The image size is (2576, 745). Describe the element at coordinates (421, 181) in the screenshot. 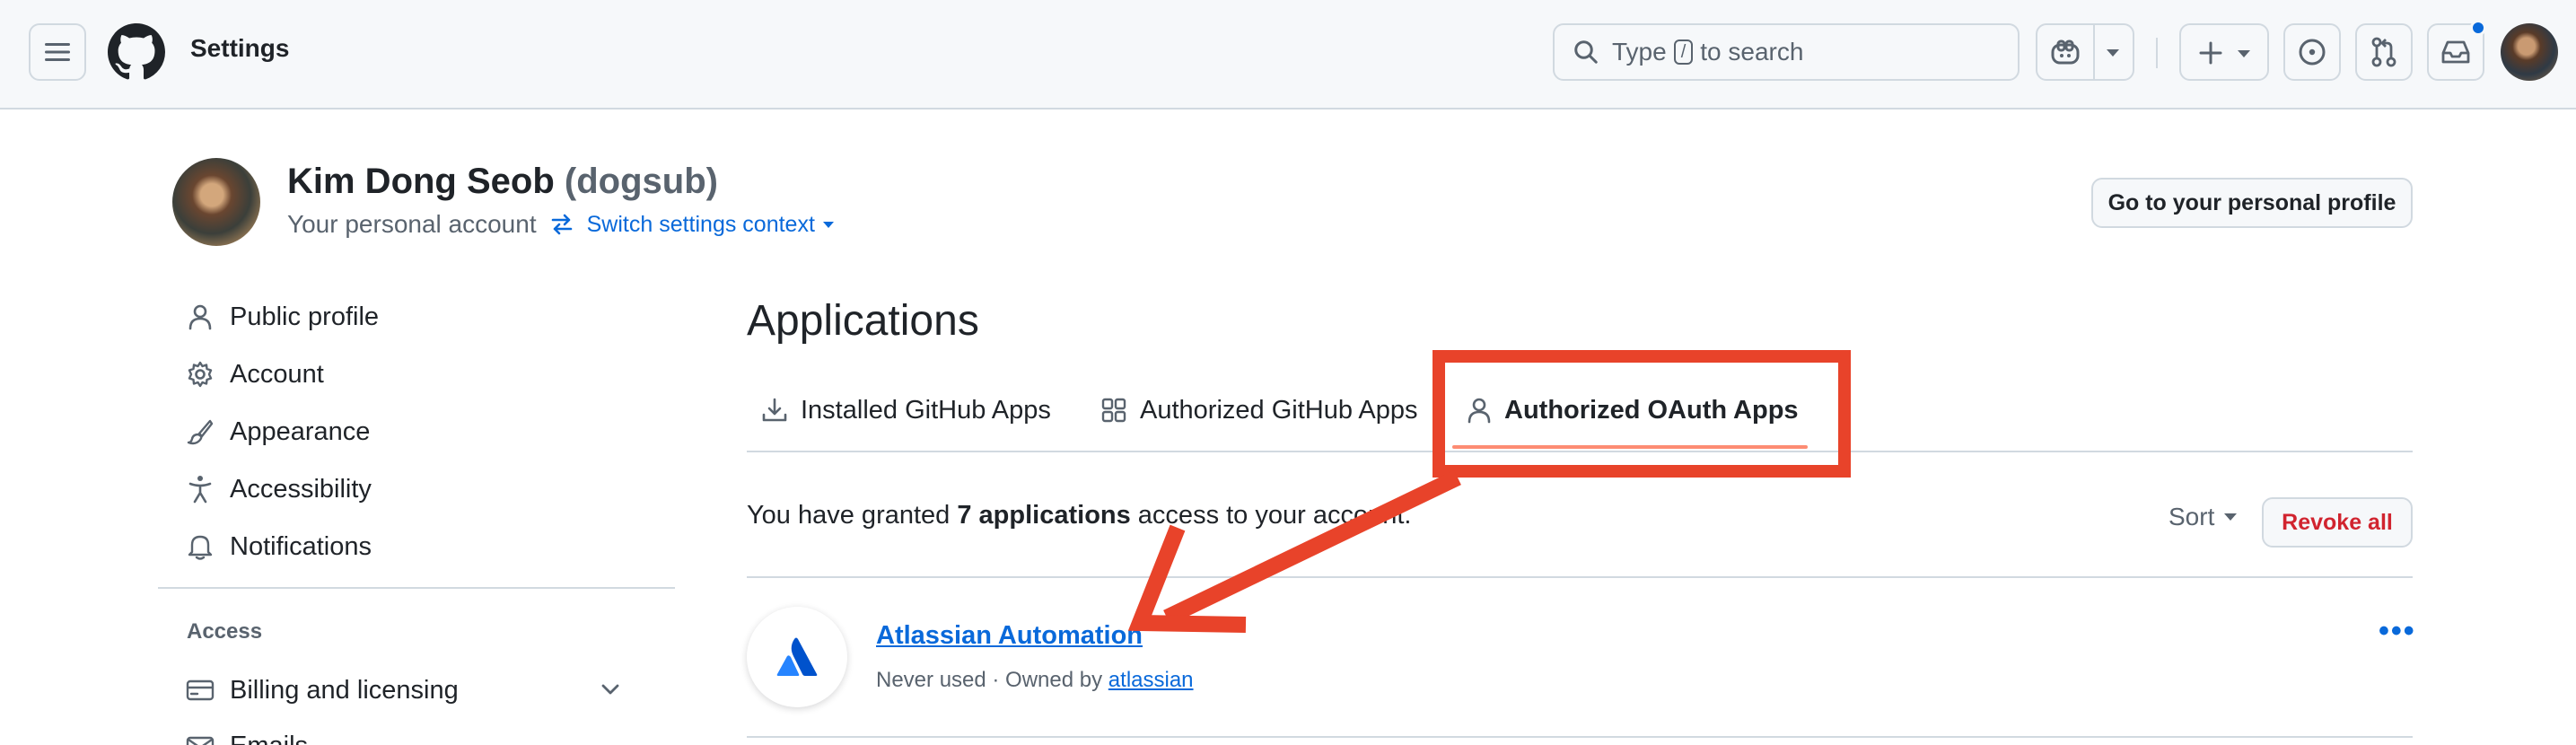

I see `display-name: Kim Dong Seob` at that location.